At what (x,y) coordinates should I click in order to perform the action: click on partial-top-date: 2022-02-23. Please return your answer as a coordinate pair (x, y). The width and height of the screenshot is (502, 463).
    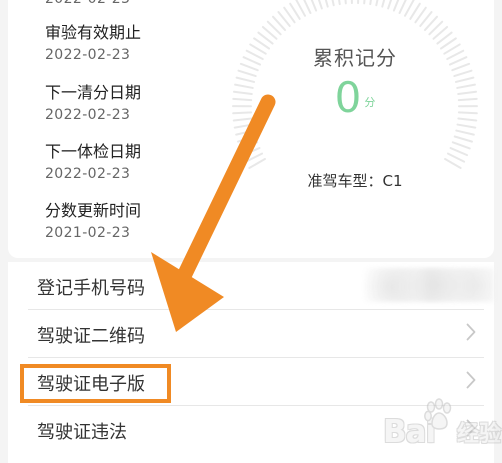
    Looking at the image, I should click on (87, 3).